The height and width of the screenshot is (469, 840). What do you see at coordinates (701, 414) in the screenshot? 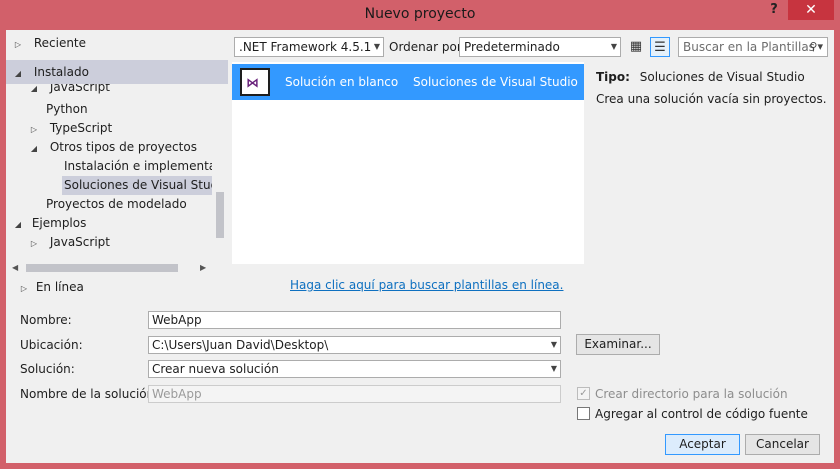
I see `source-control-label: Agregar al control de código fuente` at bounding box center [701, 414].